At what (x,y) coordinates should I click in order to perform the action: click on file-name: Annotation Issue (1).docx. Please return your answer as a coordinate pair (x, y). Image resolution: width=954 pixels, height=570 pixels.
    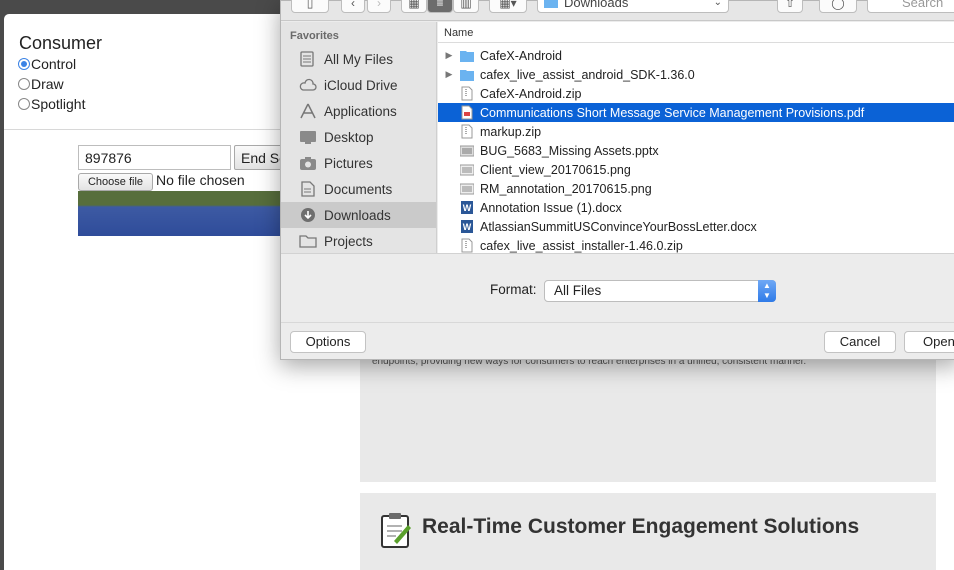
    Looking at the image, I should click on (551, 207).